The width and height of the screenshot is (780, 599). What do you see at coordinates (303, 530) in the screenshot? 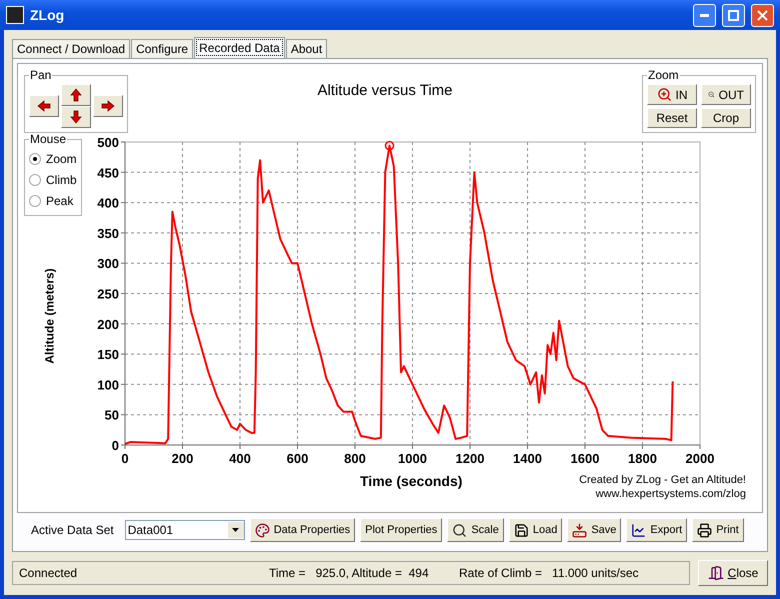
I see `data-properties-button: Data Properties` at bounding box center [303, 530].